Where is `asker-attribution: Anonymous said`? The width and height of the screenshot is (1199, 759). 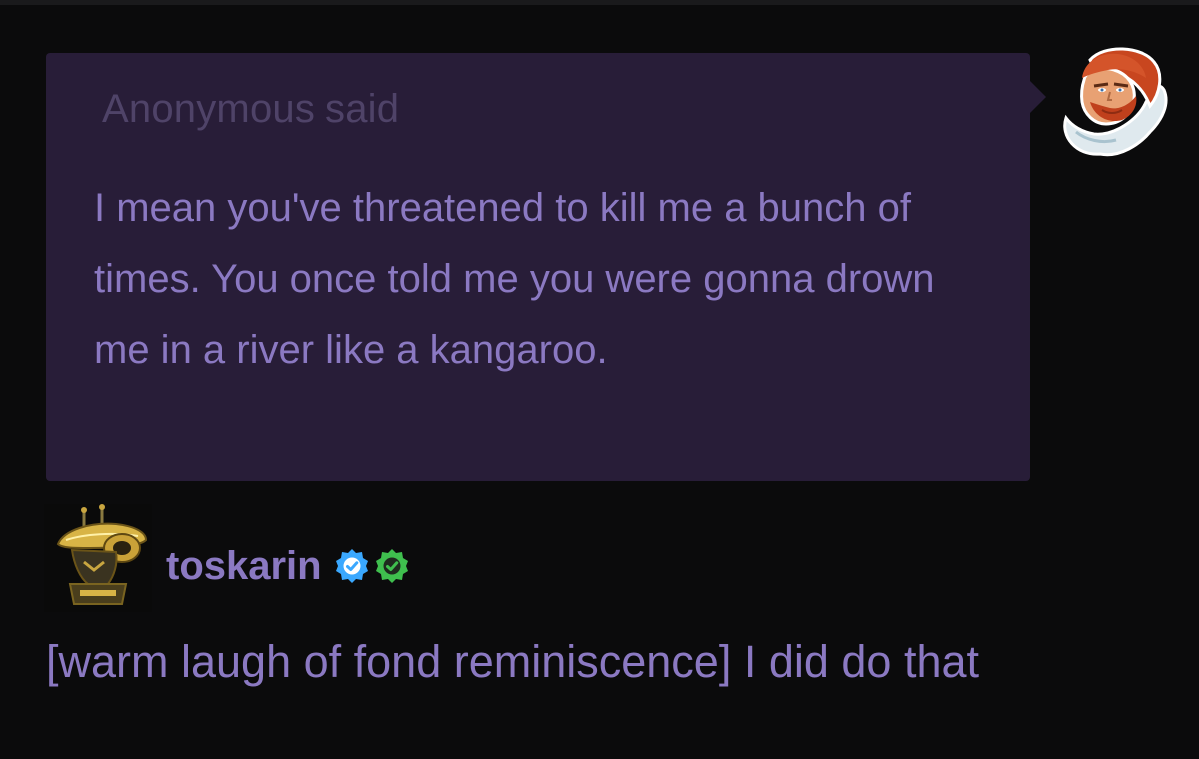
asker-attribution: Anonymous said is located at coordinates (250, 109).